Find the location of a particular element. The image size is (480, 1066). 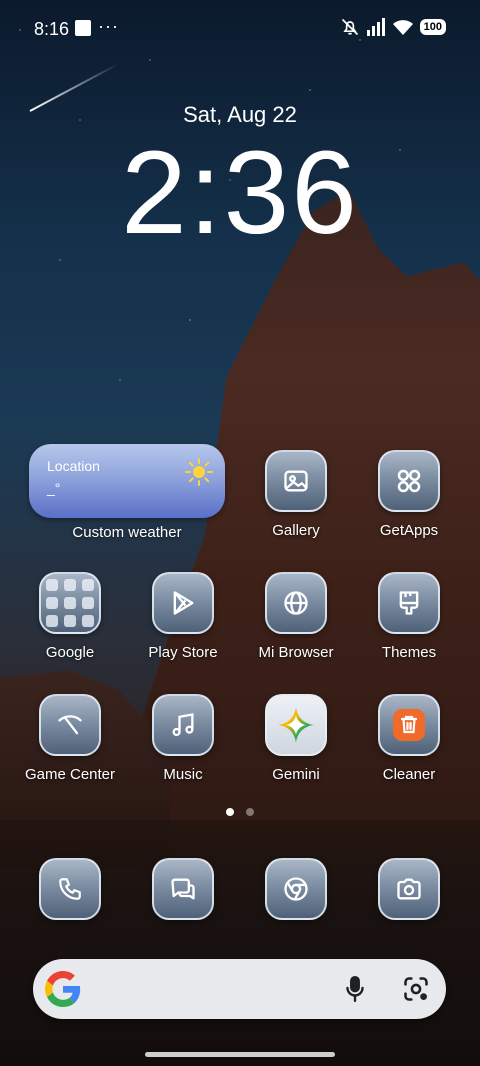

messages-icon is located at coordinates (183, 889).